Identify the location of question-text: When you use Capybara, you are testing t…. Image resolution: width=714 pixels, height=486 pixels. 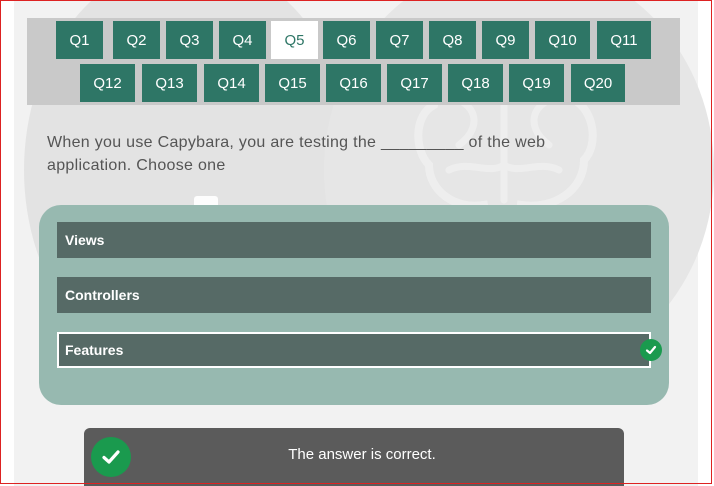
(296, 154).